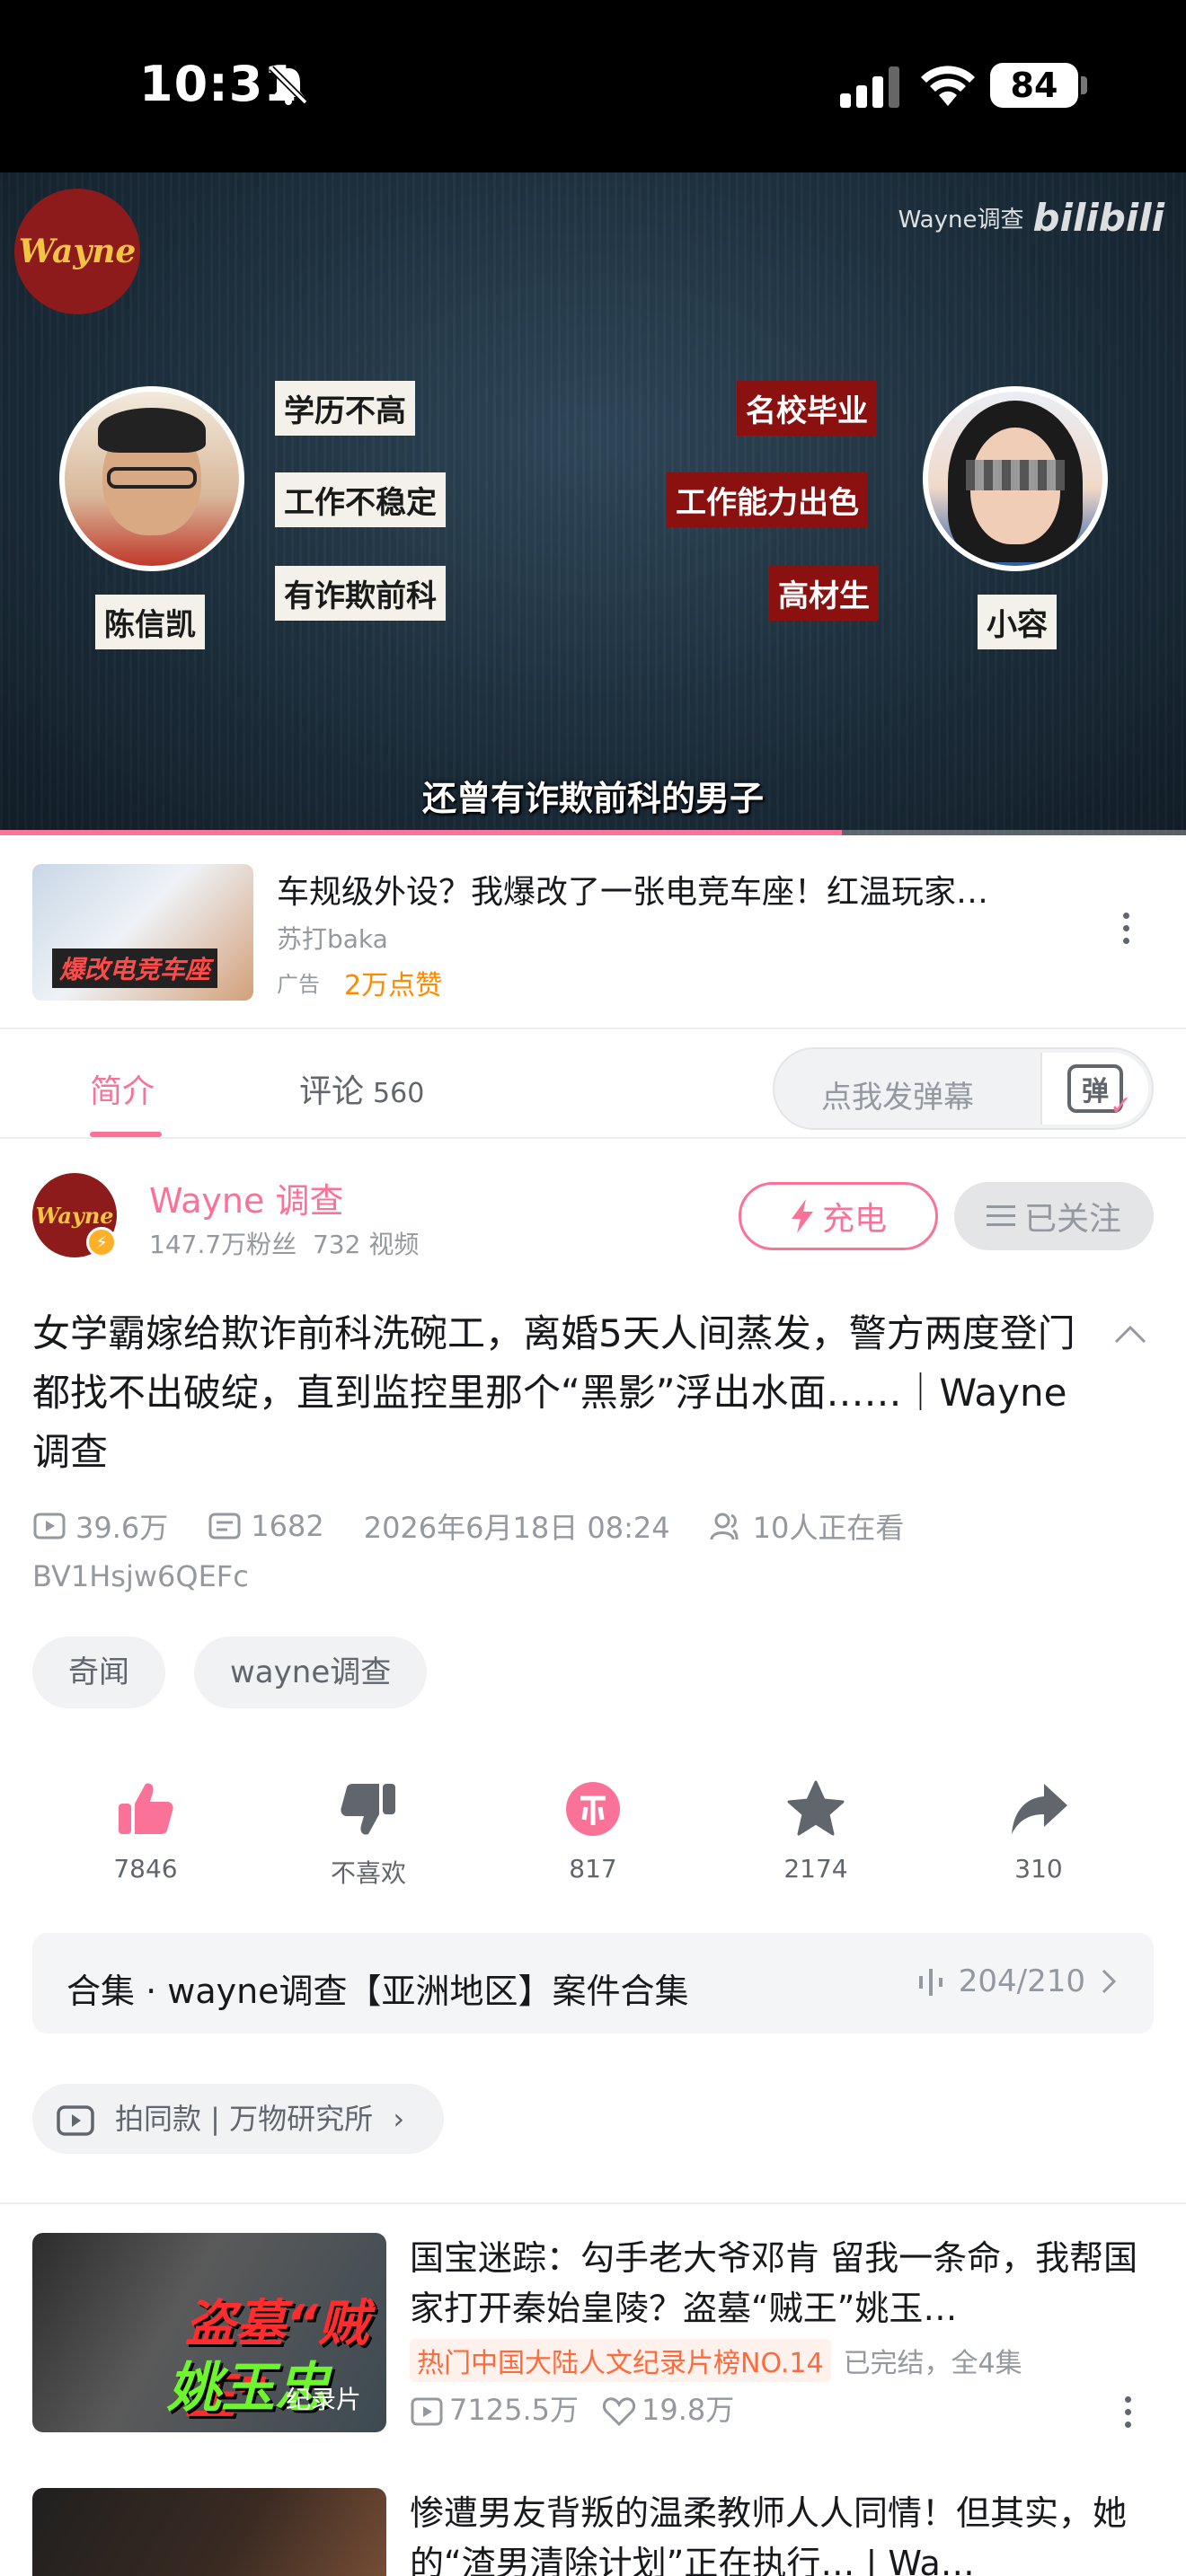 The image size is (1186, 2576). I want to click on woman-trait: 工作能力出色, so click(767, 499).